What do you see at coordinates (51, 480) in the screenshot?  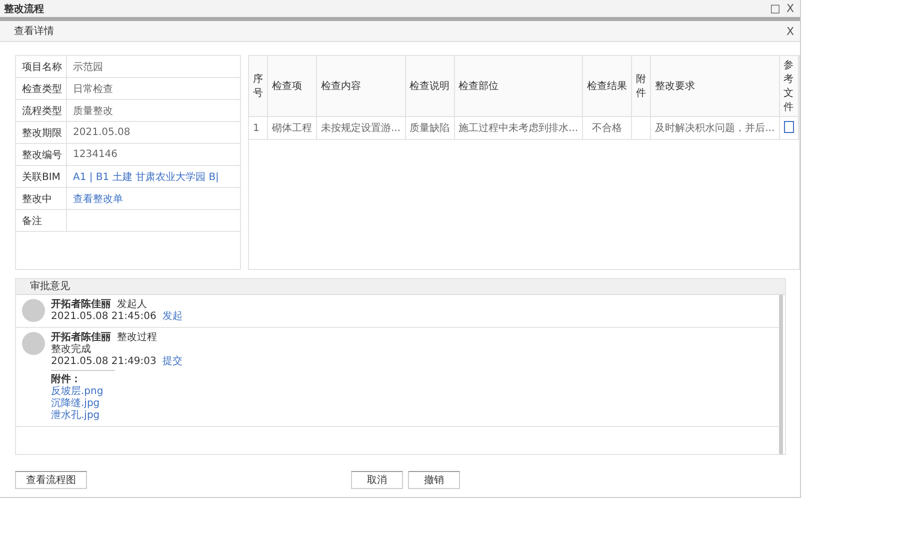 I see `flowchart-button: 查看流程图` at bounding box center [51, 480].